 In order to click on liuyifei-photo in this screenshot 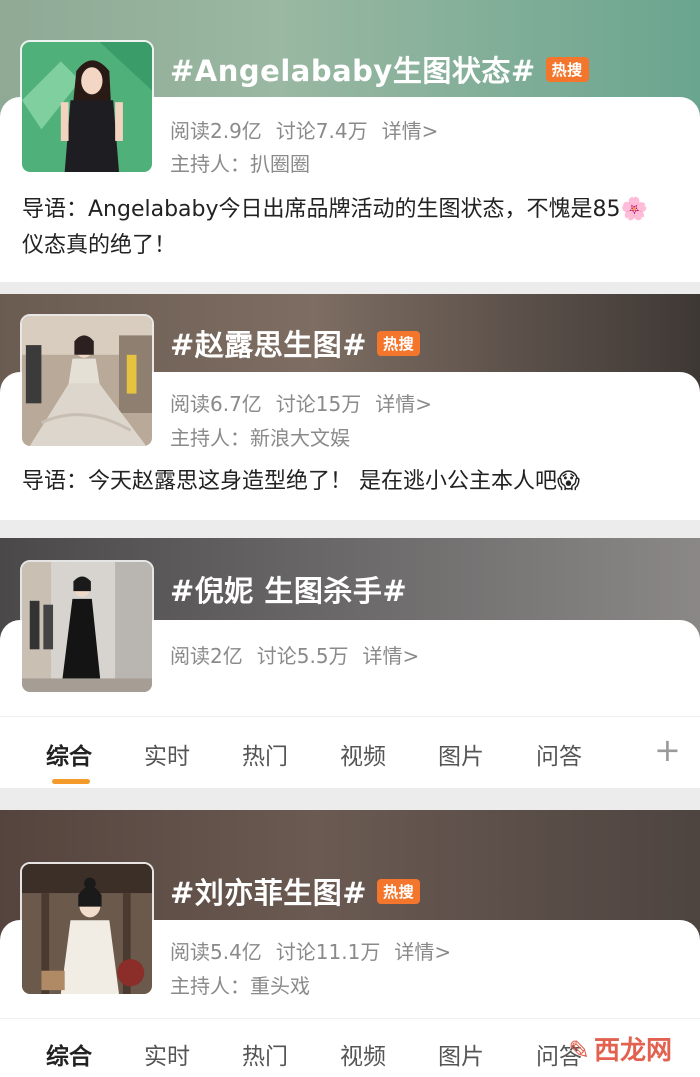, I will do `click(87, 929)`.